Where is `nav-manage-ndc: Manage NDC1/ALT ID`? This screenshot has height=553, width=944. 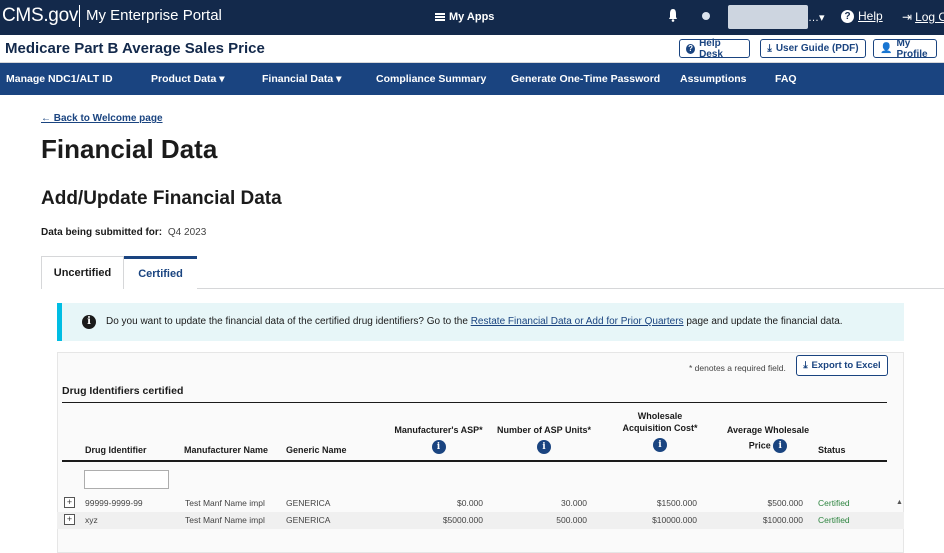 nav-manage-ndc: Manage NDC1/ALT ID is located at coordinates (59, 79).